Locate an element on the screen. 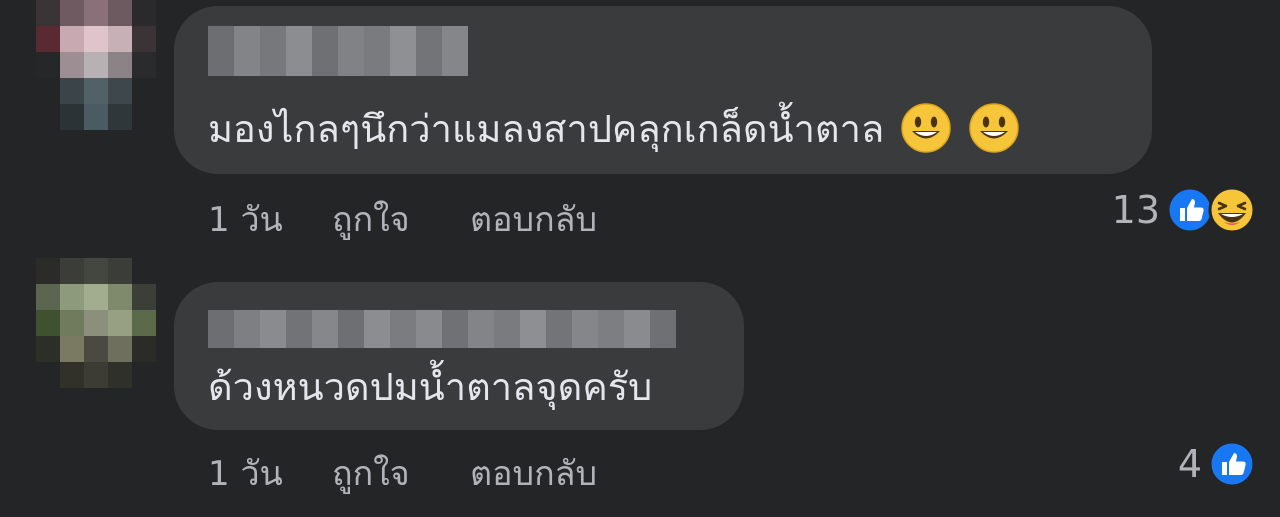 This screenshot has width=1280, height=517. haha-icon is located at coordinates (1232, 210).